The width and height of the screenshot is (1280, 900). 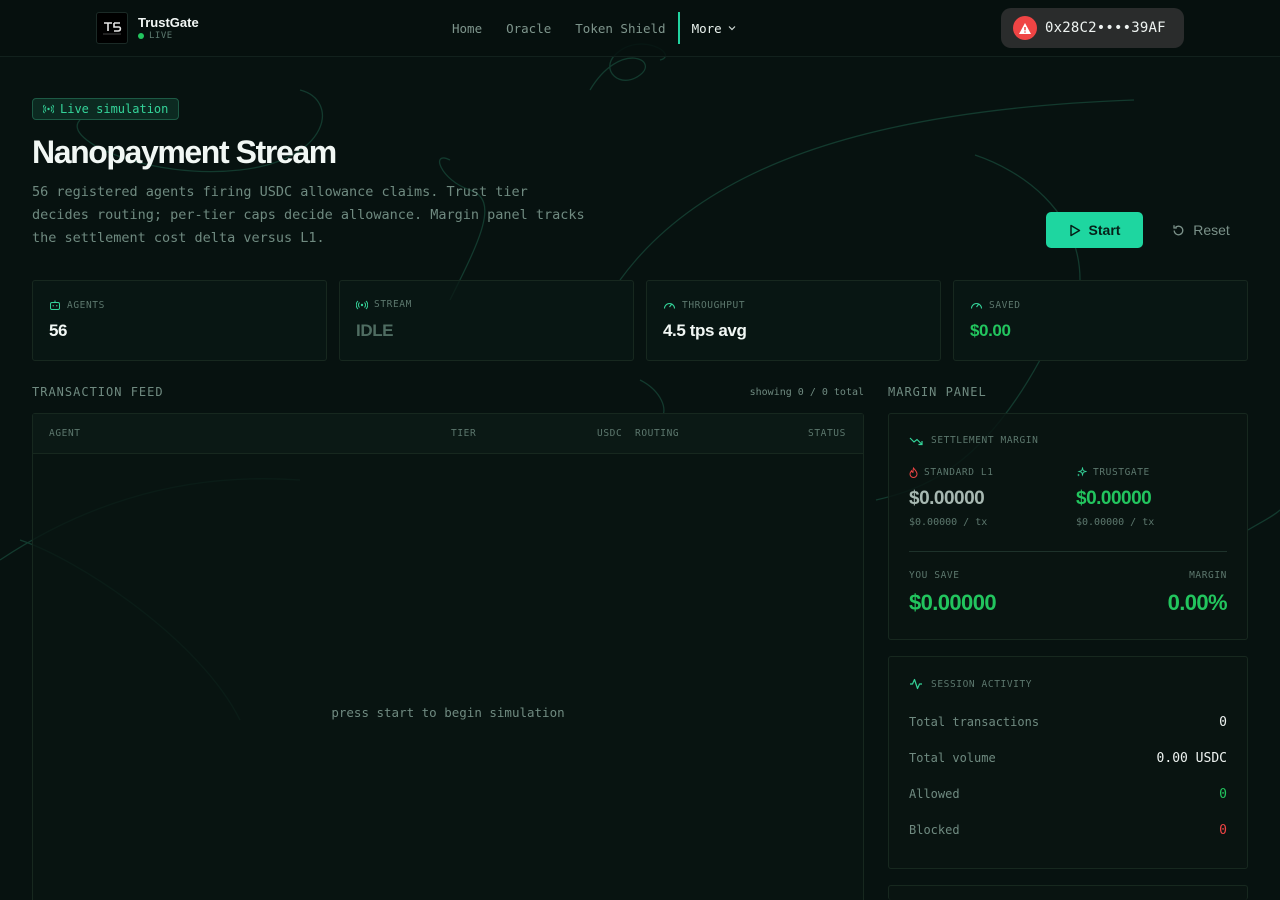 I want to click on feed-count: showing 0 / 0 total, so click(x=806, y=392).